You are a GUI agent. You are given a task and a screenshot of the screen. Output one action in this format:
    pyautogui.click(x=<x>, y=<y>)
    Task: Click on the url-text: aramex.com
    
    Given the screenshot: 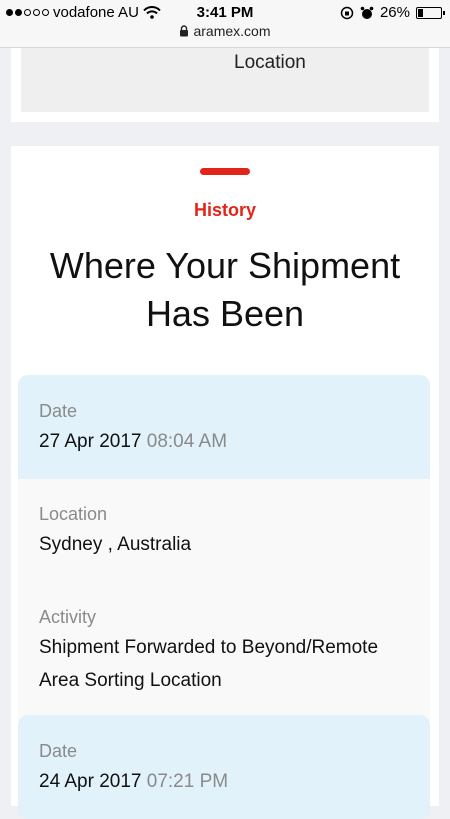 What is the action you would take?
    pyautogui.click(x=231, y=31)
    